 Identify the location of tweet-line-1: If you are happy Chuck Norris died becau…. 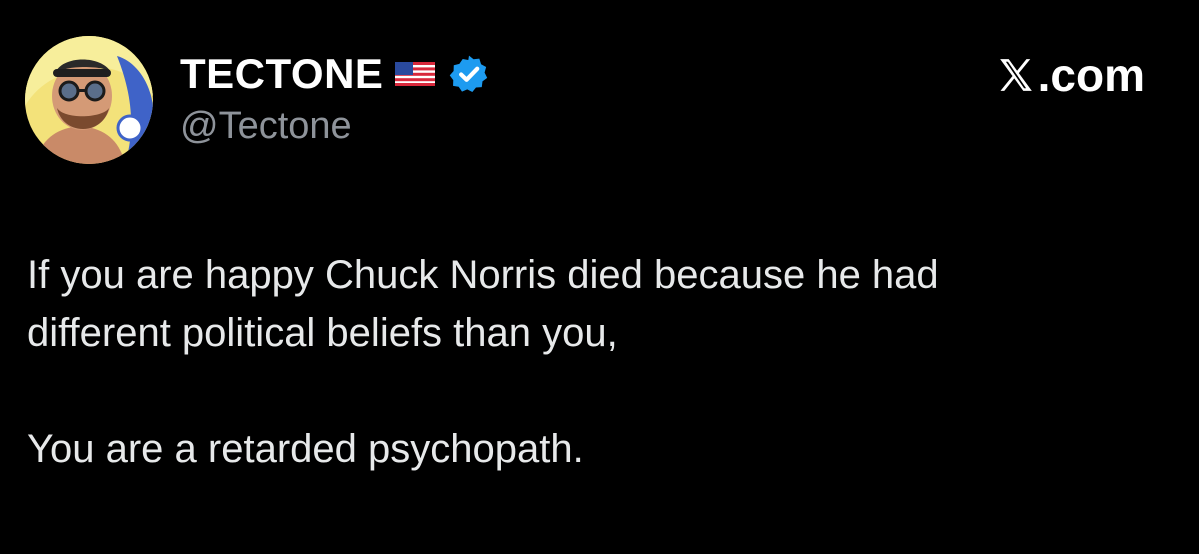
(483, 275).